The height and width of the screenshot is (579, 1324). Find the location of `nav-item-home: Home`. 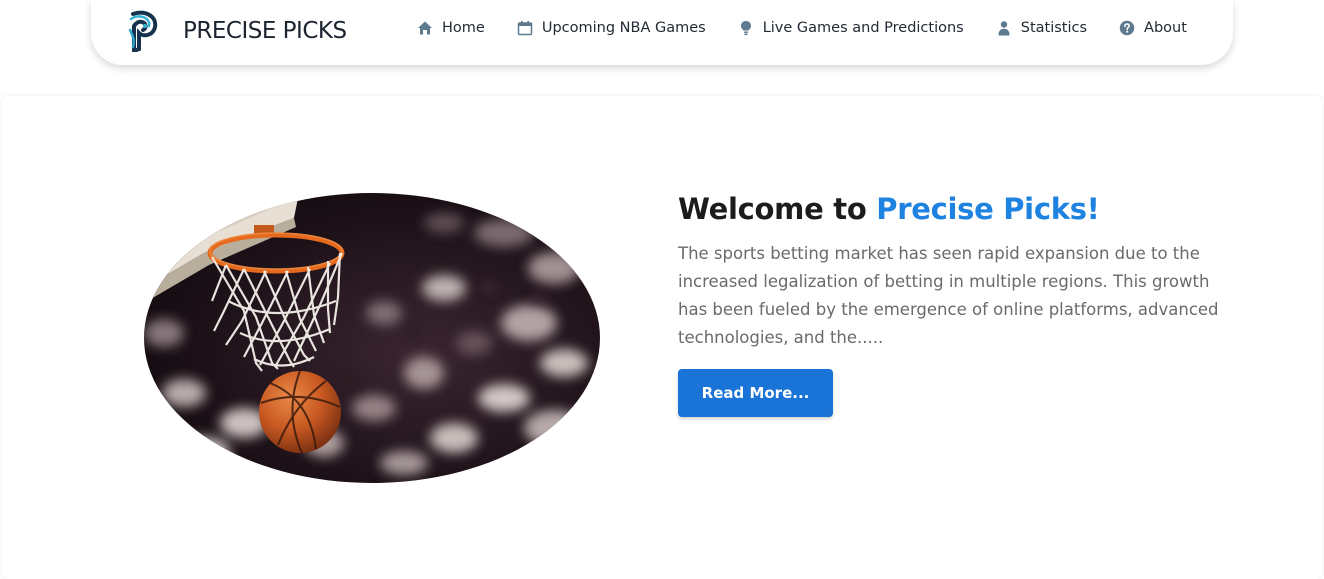

nav-item-home: Home is located at coordinates (451, 28).